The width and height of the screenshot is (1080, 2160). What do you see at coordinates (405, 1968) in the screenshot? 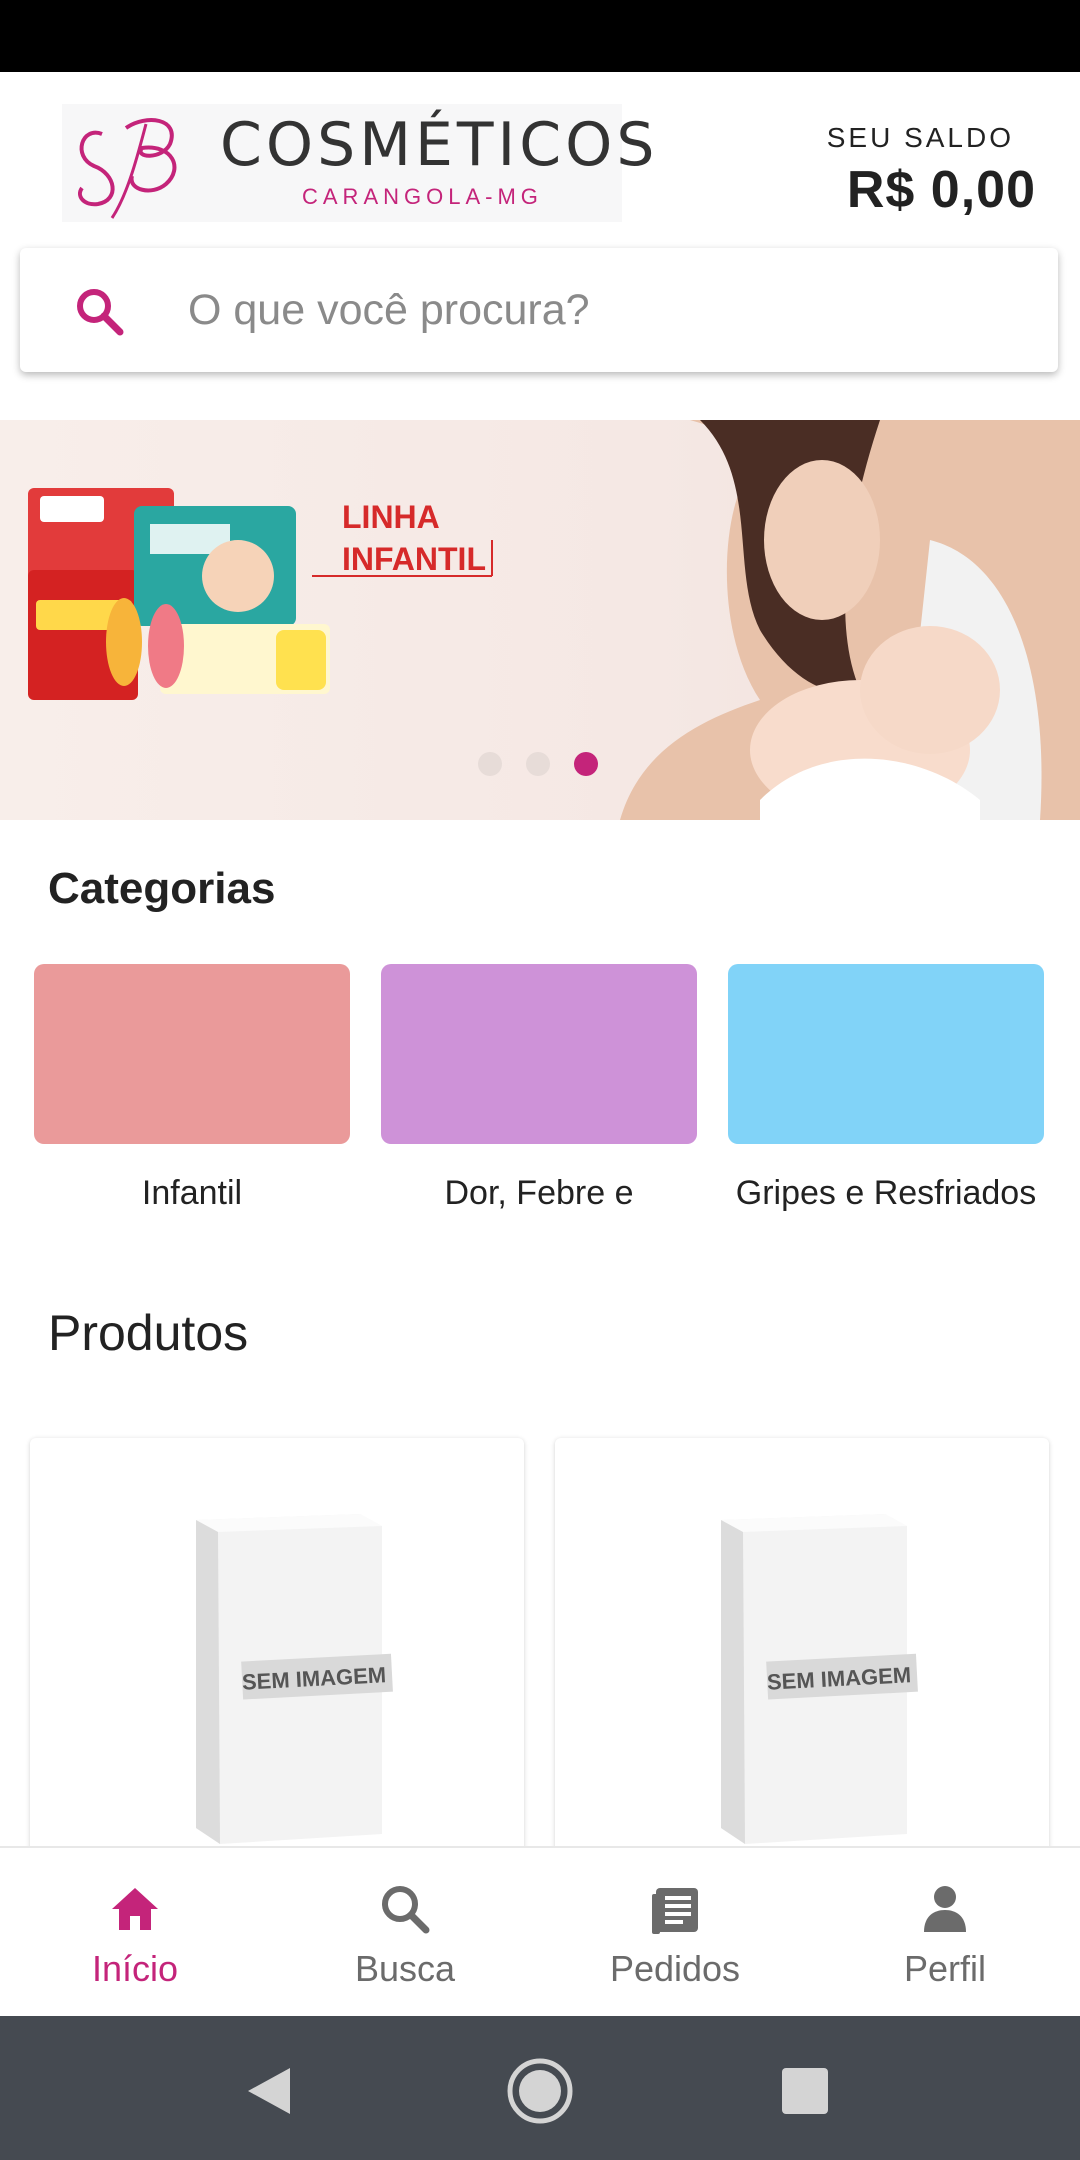
I see `nav-label: Busca` at bounding box center [405, 1968].